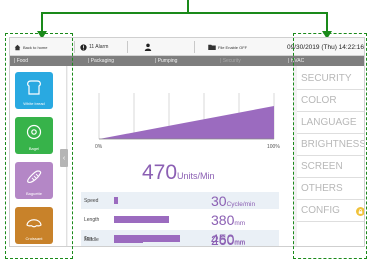 The width and height of the screenshot is (369, 261). I want to click on alarm-icon, so click(83, 47).